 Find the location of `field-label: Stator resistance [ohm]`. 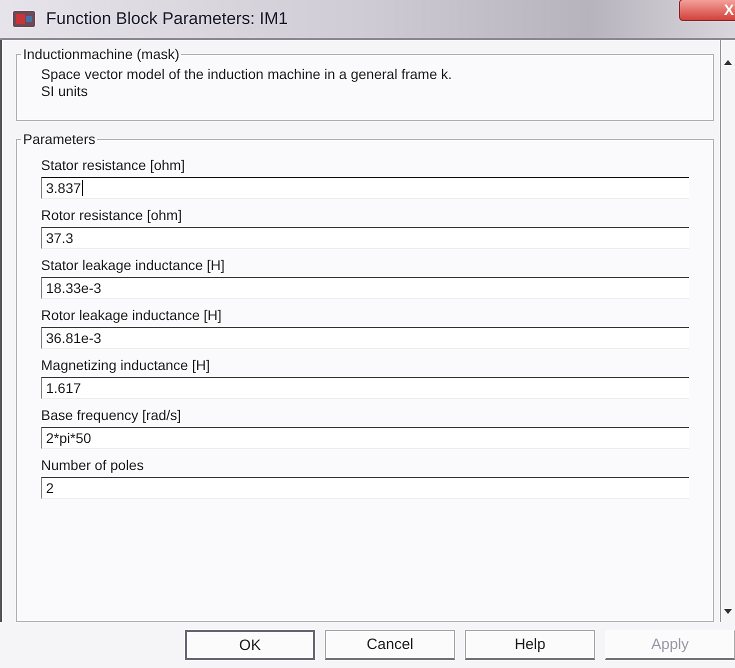

field-label: Stator resistance [ohm] is located at coordinates (113, 165).